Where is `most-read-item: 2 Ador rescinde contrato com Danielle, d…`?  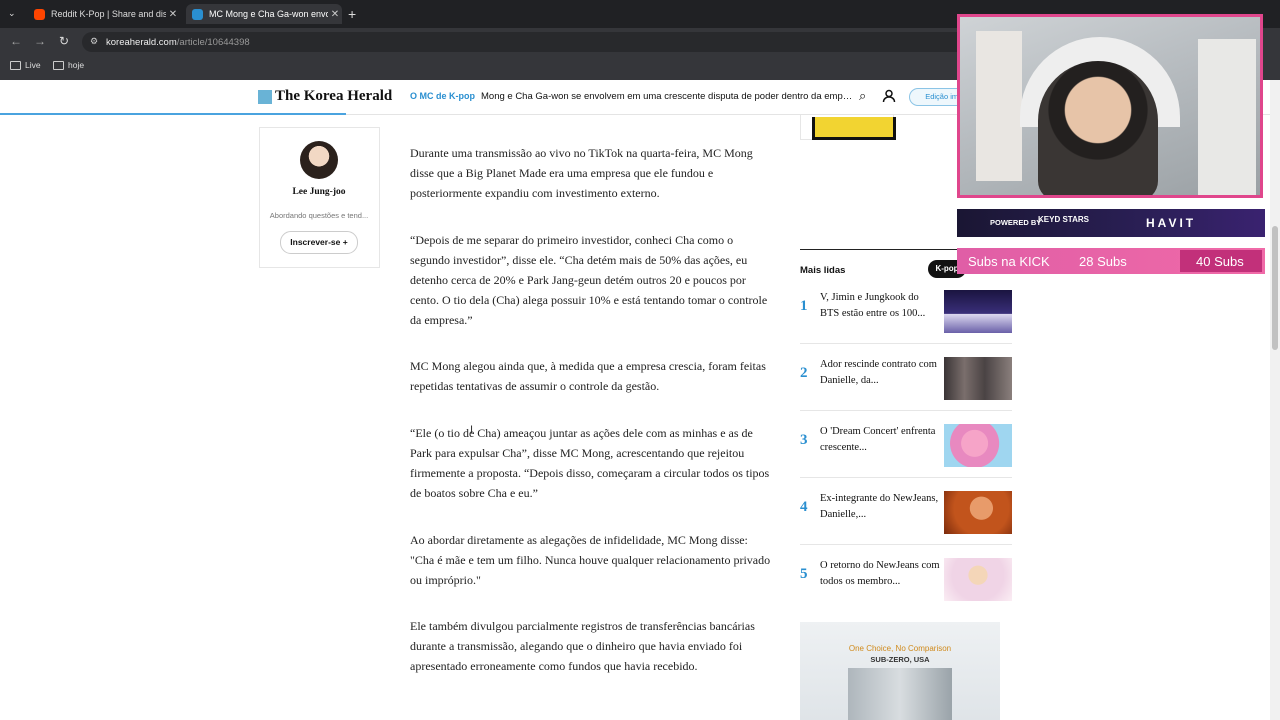
most-read-item: 2 Ador rescinde contrato com Danielle, d… is located at coordinates (906, 385).